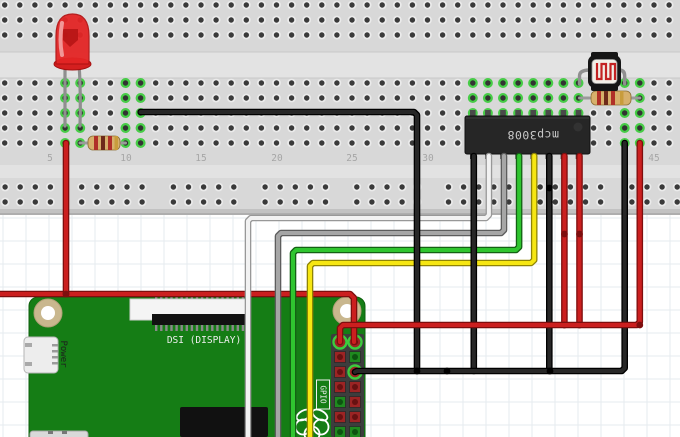  I want to click on mcp3008-chip: mcp3008, so click(527, 134).